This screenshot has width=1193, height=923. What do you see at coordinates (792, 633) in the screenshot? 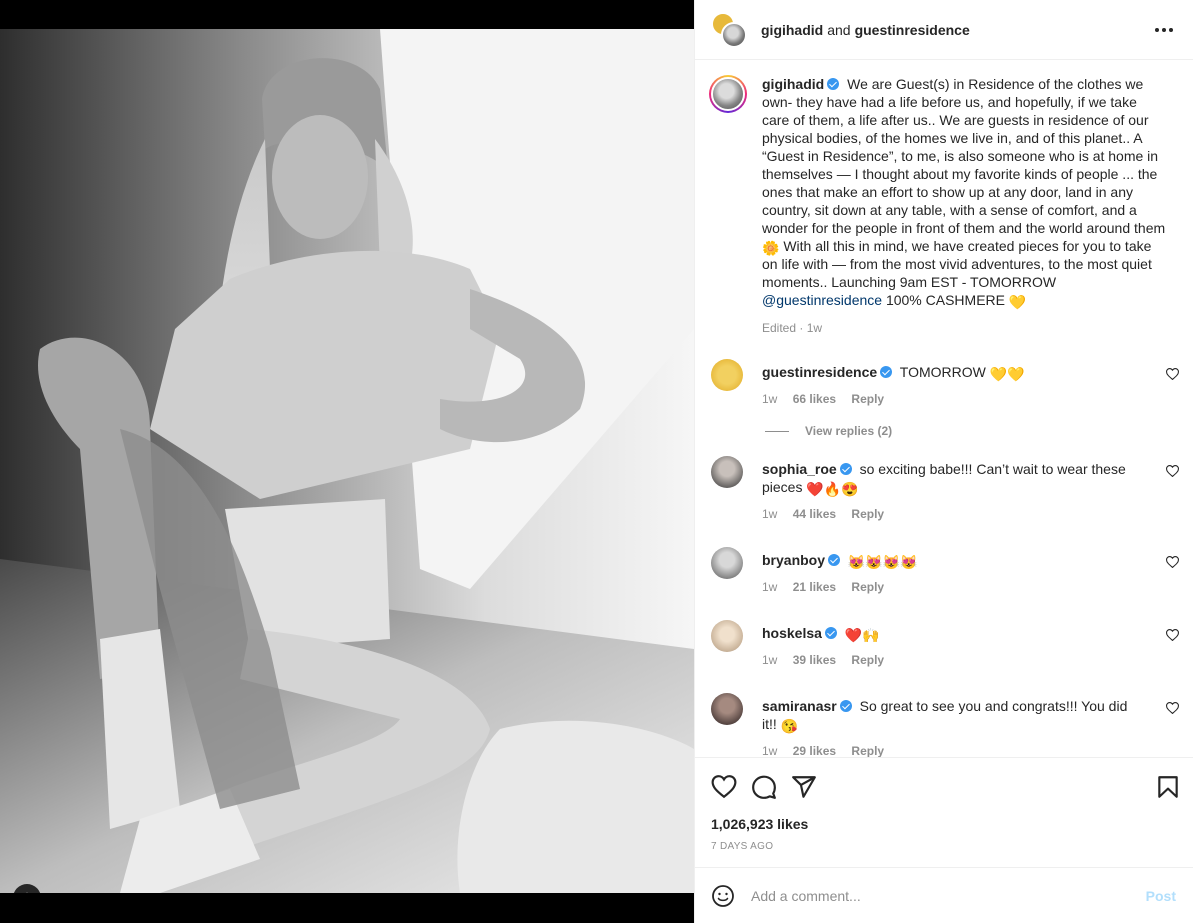
I see `comment-username-link: hoskelsa` at bounding box center [792, 633].